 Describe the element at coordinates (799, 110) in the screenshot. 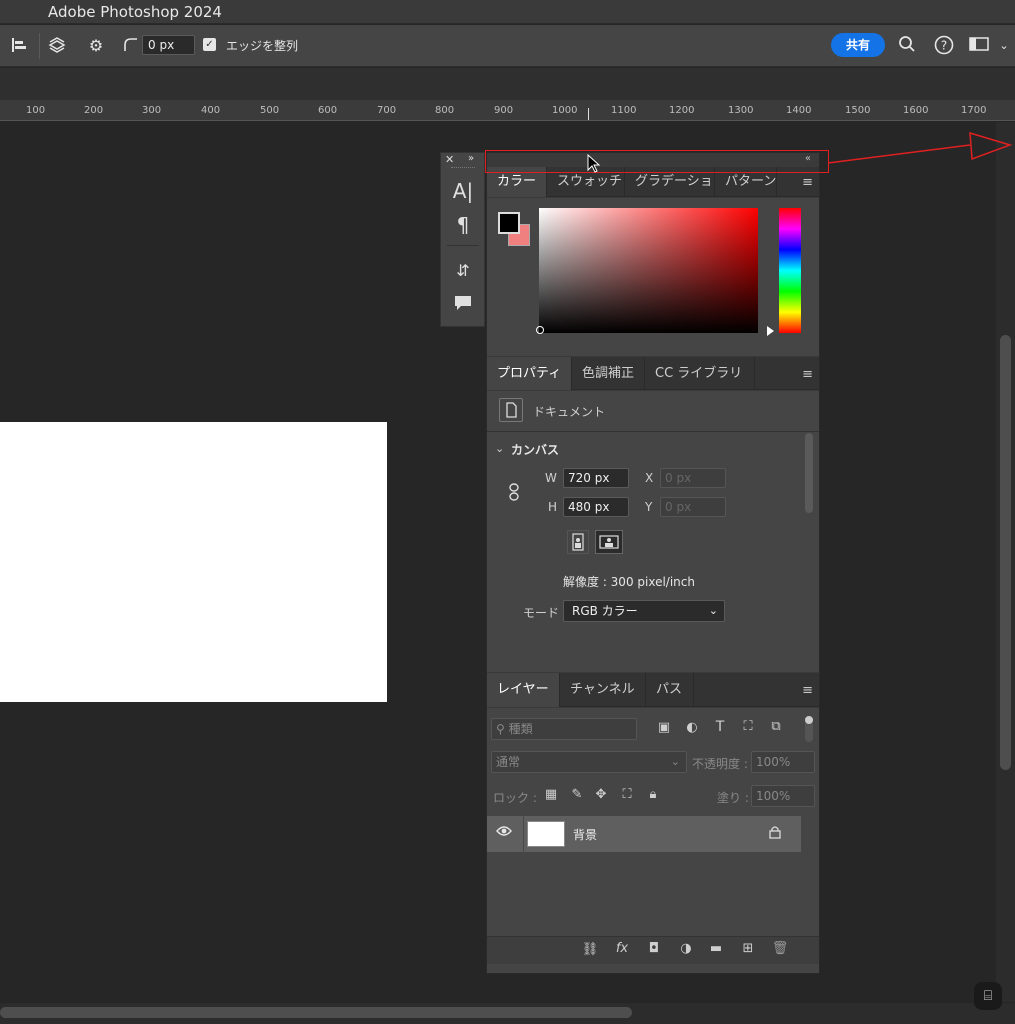

I see `ruler-tick: 1400` at that location.